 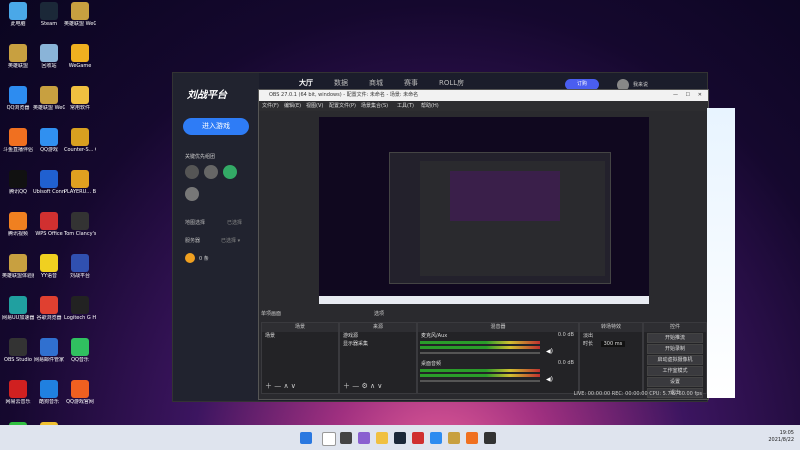 What do you see at coordinates (700, 95) in the screenshot?
I see `close-icon: ✕` at bounding box center [700, 95].